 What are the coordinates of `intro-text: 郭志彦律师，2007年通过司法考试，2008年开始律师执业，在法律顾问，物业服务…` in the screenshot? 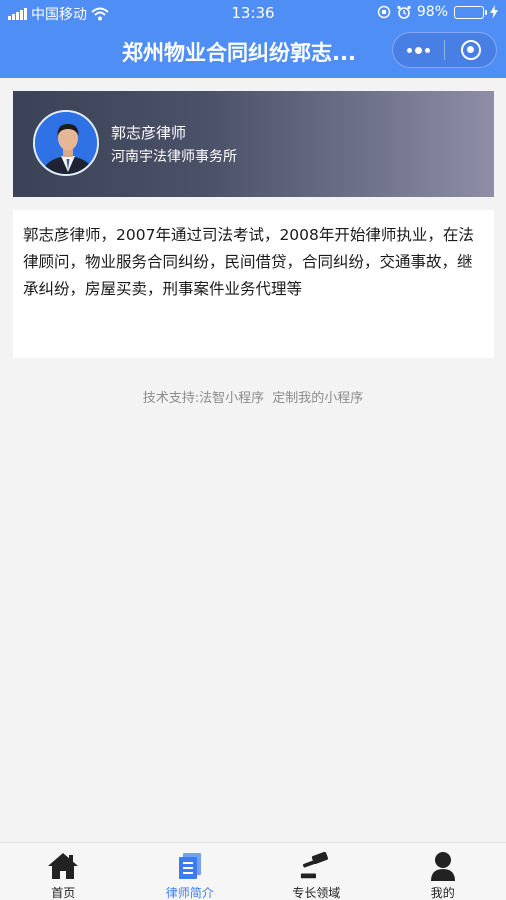 It's located at (248, 262).